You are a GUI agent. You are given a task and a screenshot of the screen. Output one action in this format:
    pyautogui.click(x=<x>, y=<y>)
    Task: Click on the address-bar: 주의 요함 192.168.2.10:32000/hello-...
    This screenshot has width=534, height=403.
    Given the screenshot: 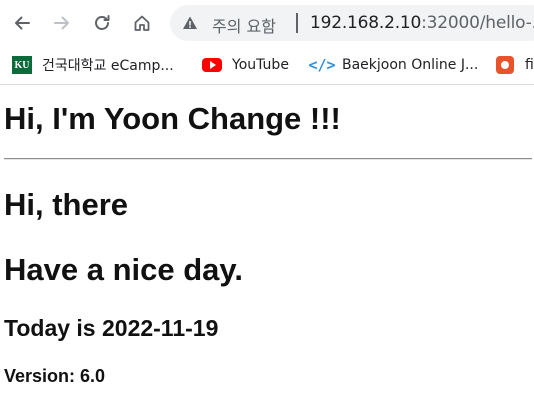 What is the action you would take?
    pyautogui.click(x=352, y=23)
    